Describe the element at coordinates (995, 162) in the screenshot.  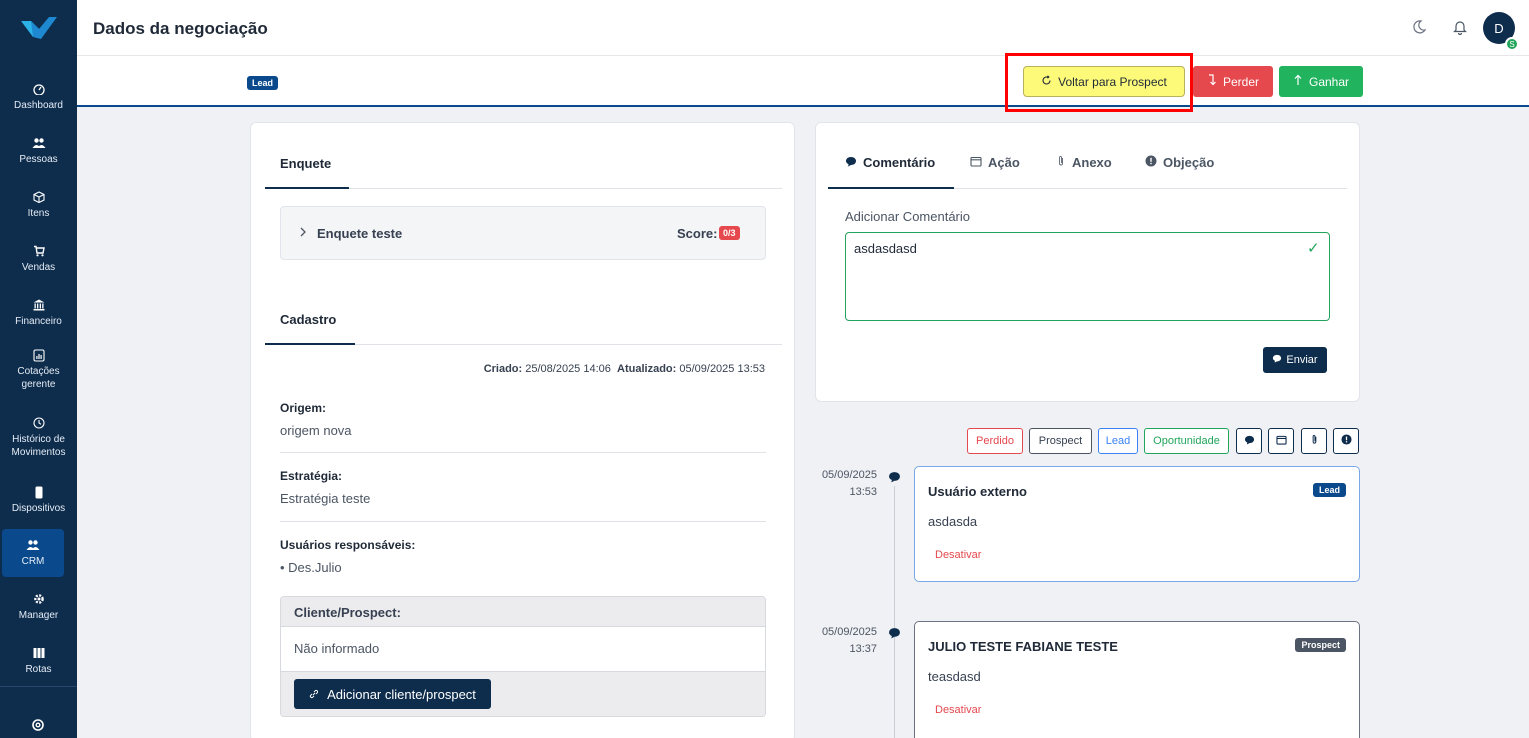
I see `tab-acao: Ação` at that location.